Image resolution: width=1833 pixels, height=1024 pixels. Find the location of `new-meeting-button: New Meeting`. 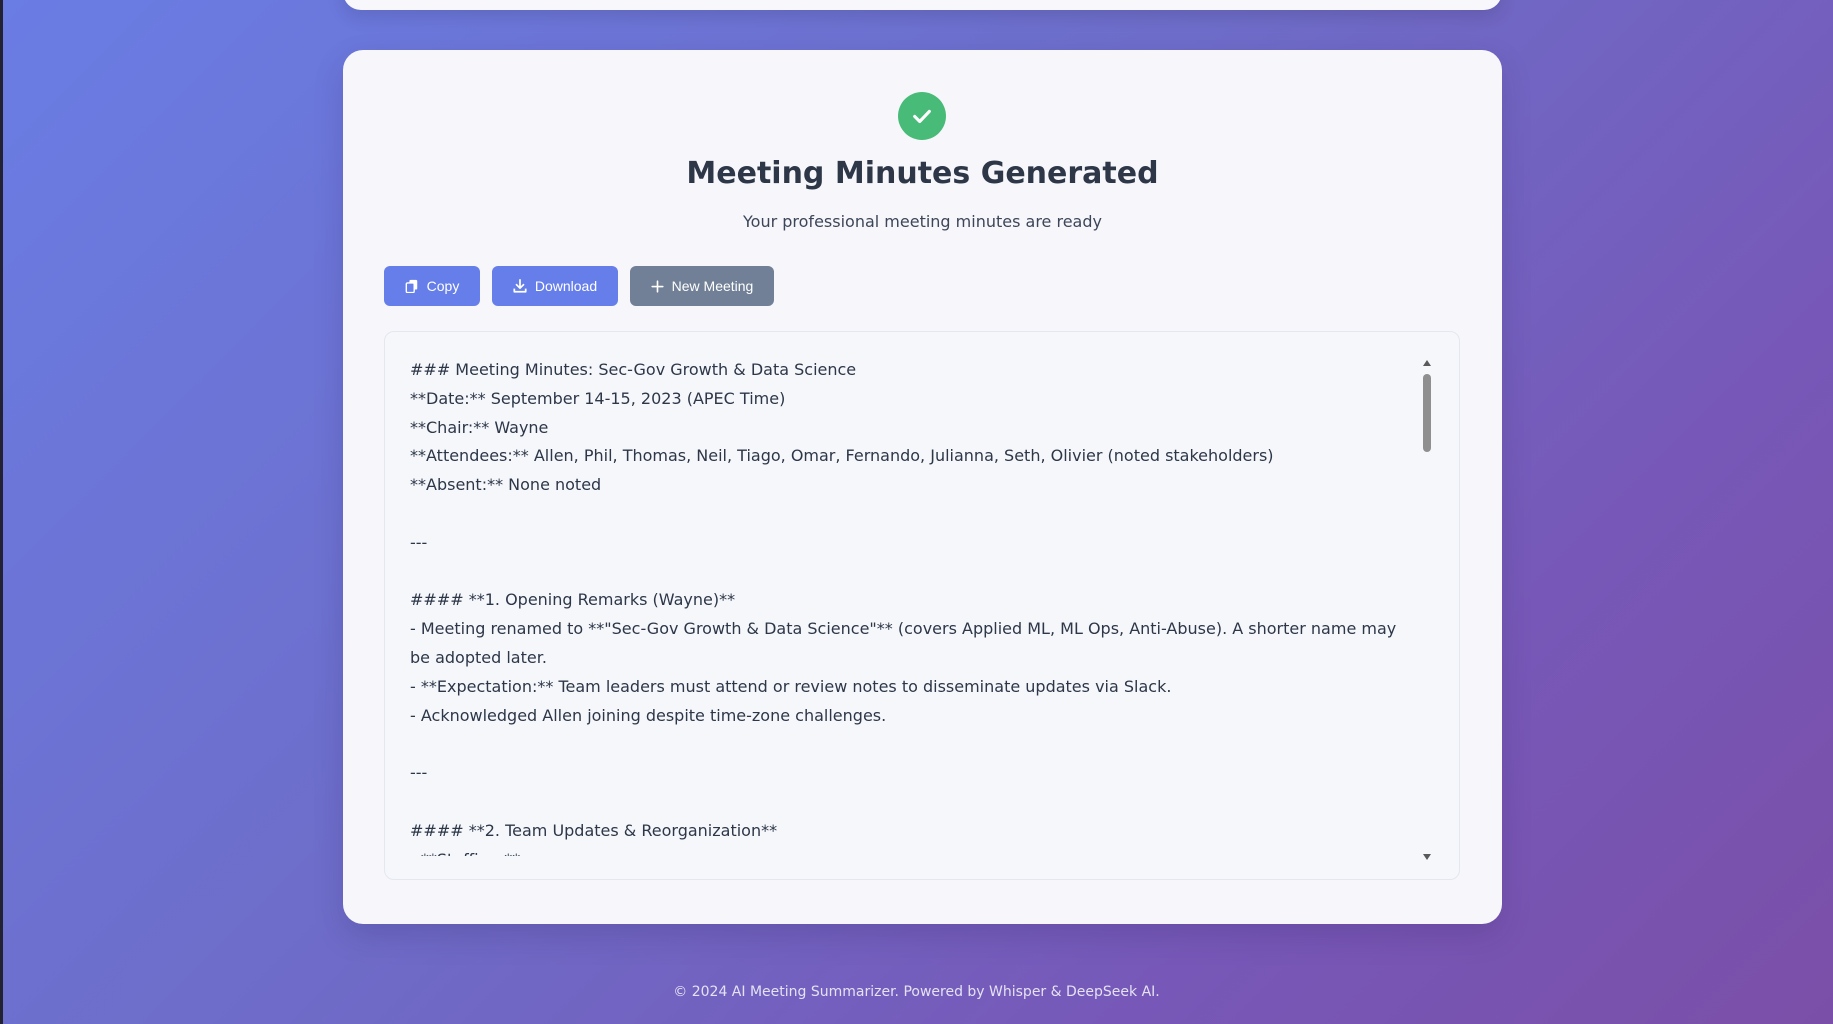

new-meeting-button: New Meeting is located at coordinates (702, 286).